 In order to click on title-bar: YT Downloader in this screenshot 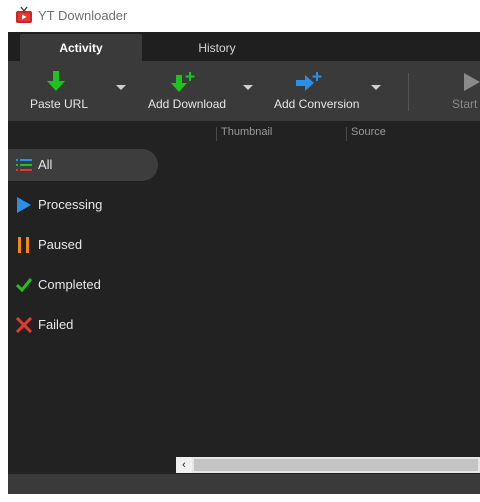, I will do `click(240, 16)`.